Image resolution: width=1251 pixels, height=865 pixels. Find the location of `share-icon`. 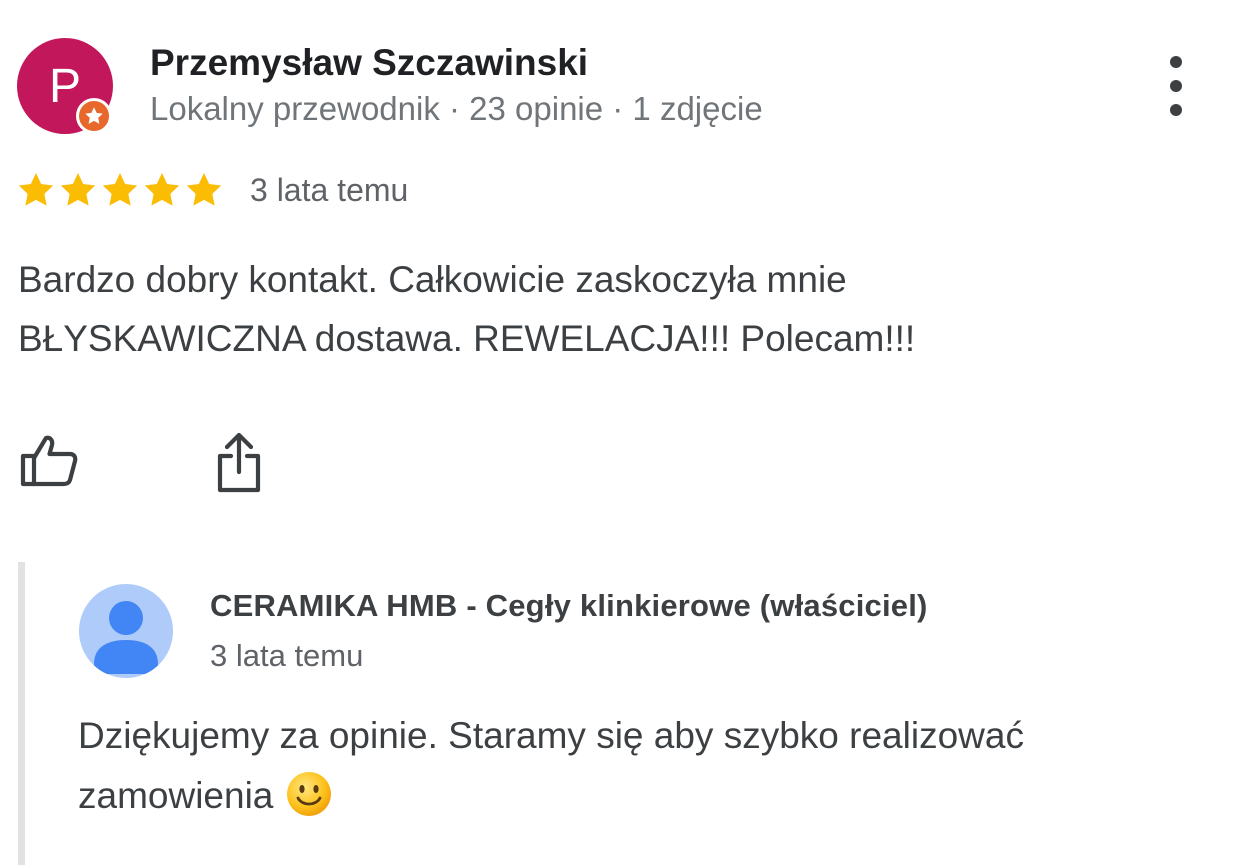

share-icon is located at coordinates (239, 463).